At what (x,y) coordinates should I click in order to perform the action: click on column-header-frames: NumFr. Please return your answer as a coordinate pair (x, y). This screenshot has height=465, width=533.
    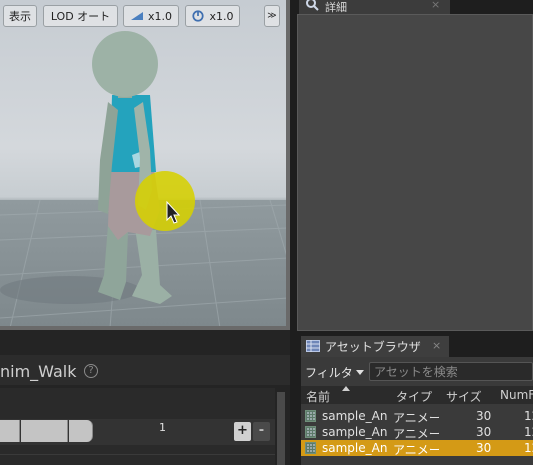
    Looking at the image, I should click on (516, 395).